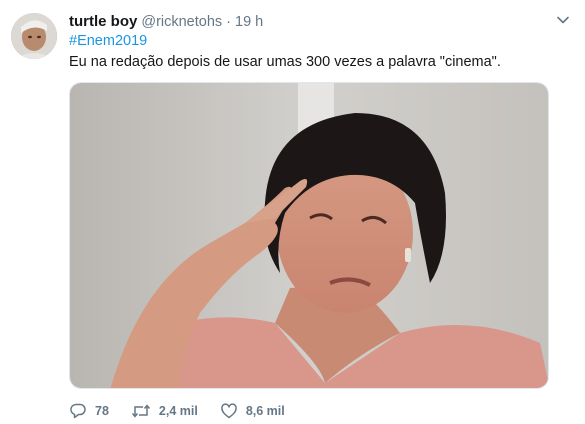  What do you see at coordinates (102, 411) in the screenshot?
I see `reply-count: 78` at bounding box center [102, 411].